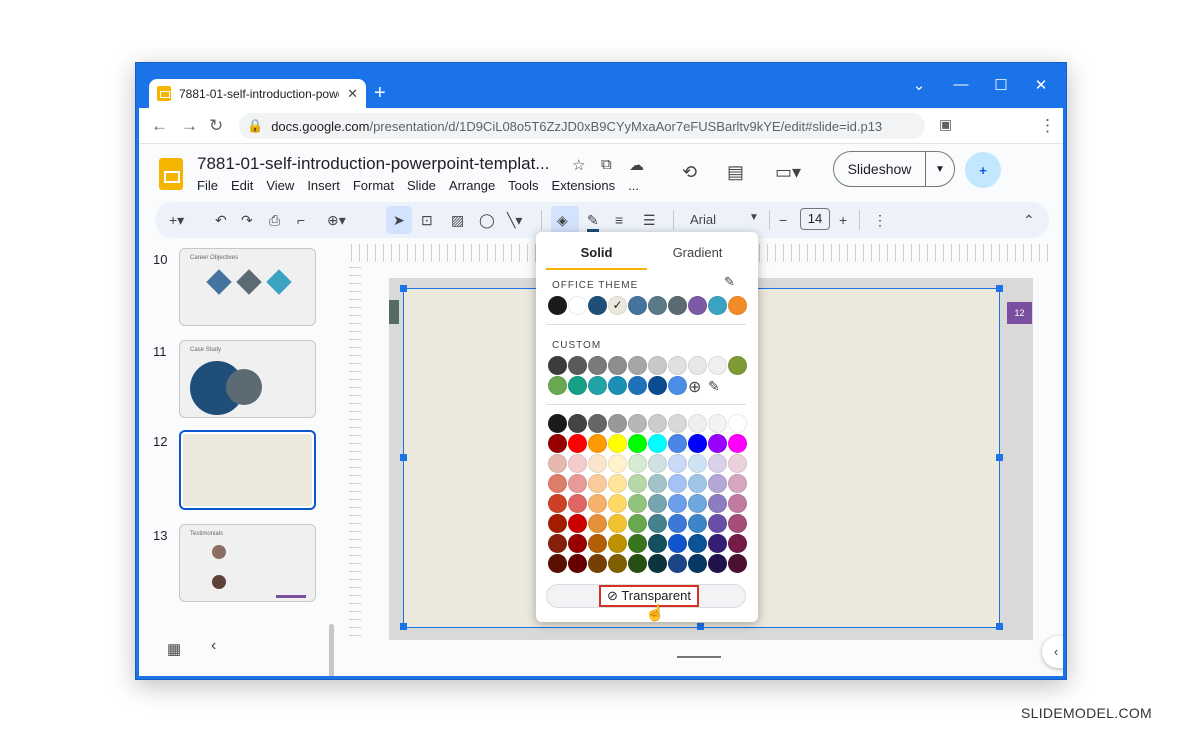  Describe the element at coordinates (606, 164) in the screenshot. I see `move-folder-icon: ⧉` at that location.